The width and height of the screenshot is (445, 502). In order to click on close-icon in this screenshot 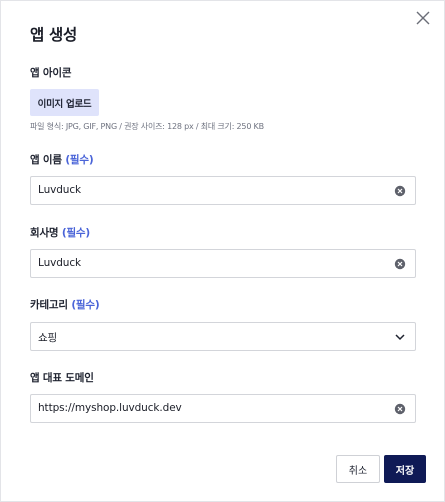, I will do `click(423, 18)`.